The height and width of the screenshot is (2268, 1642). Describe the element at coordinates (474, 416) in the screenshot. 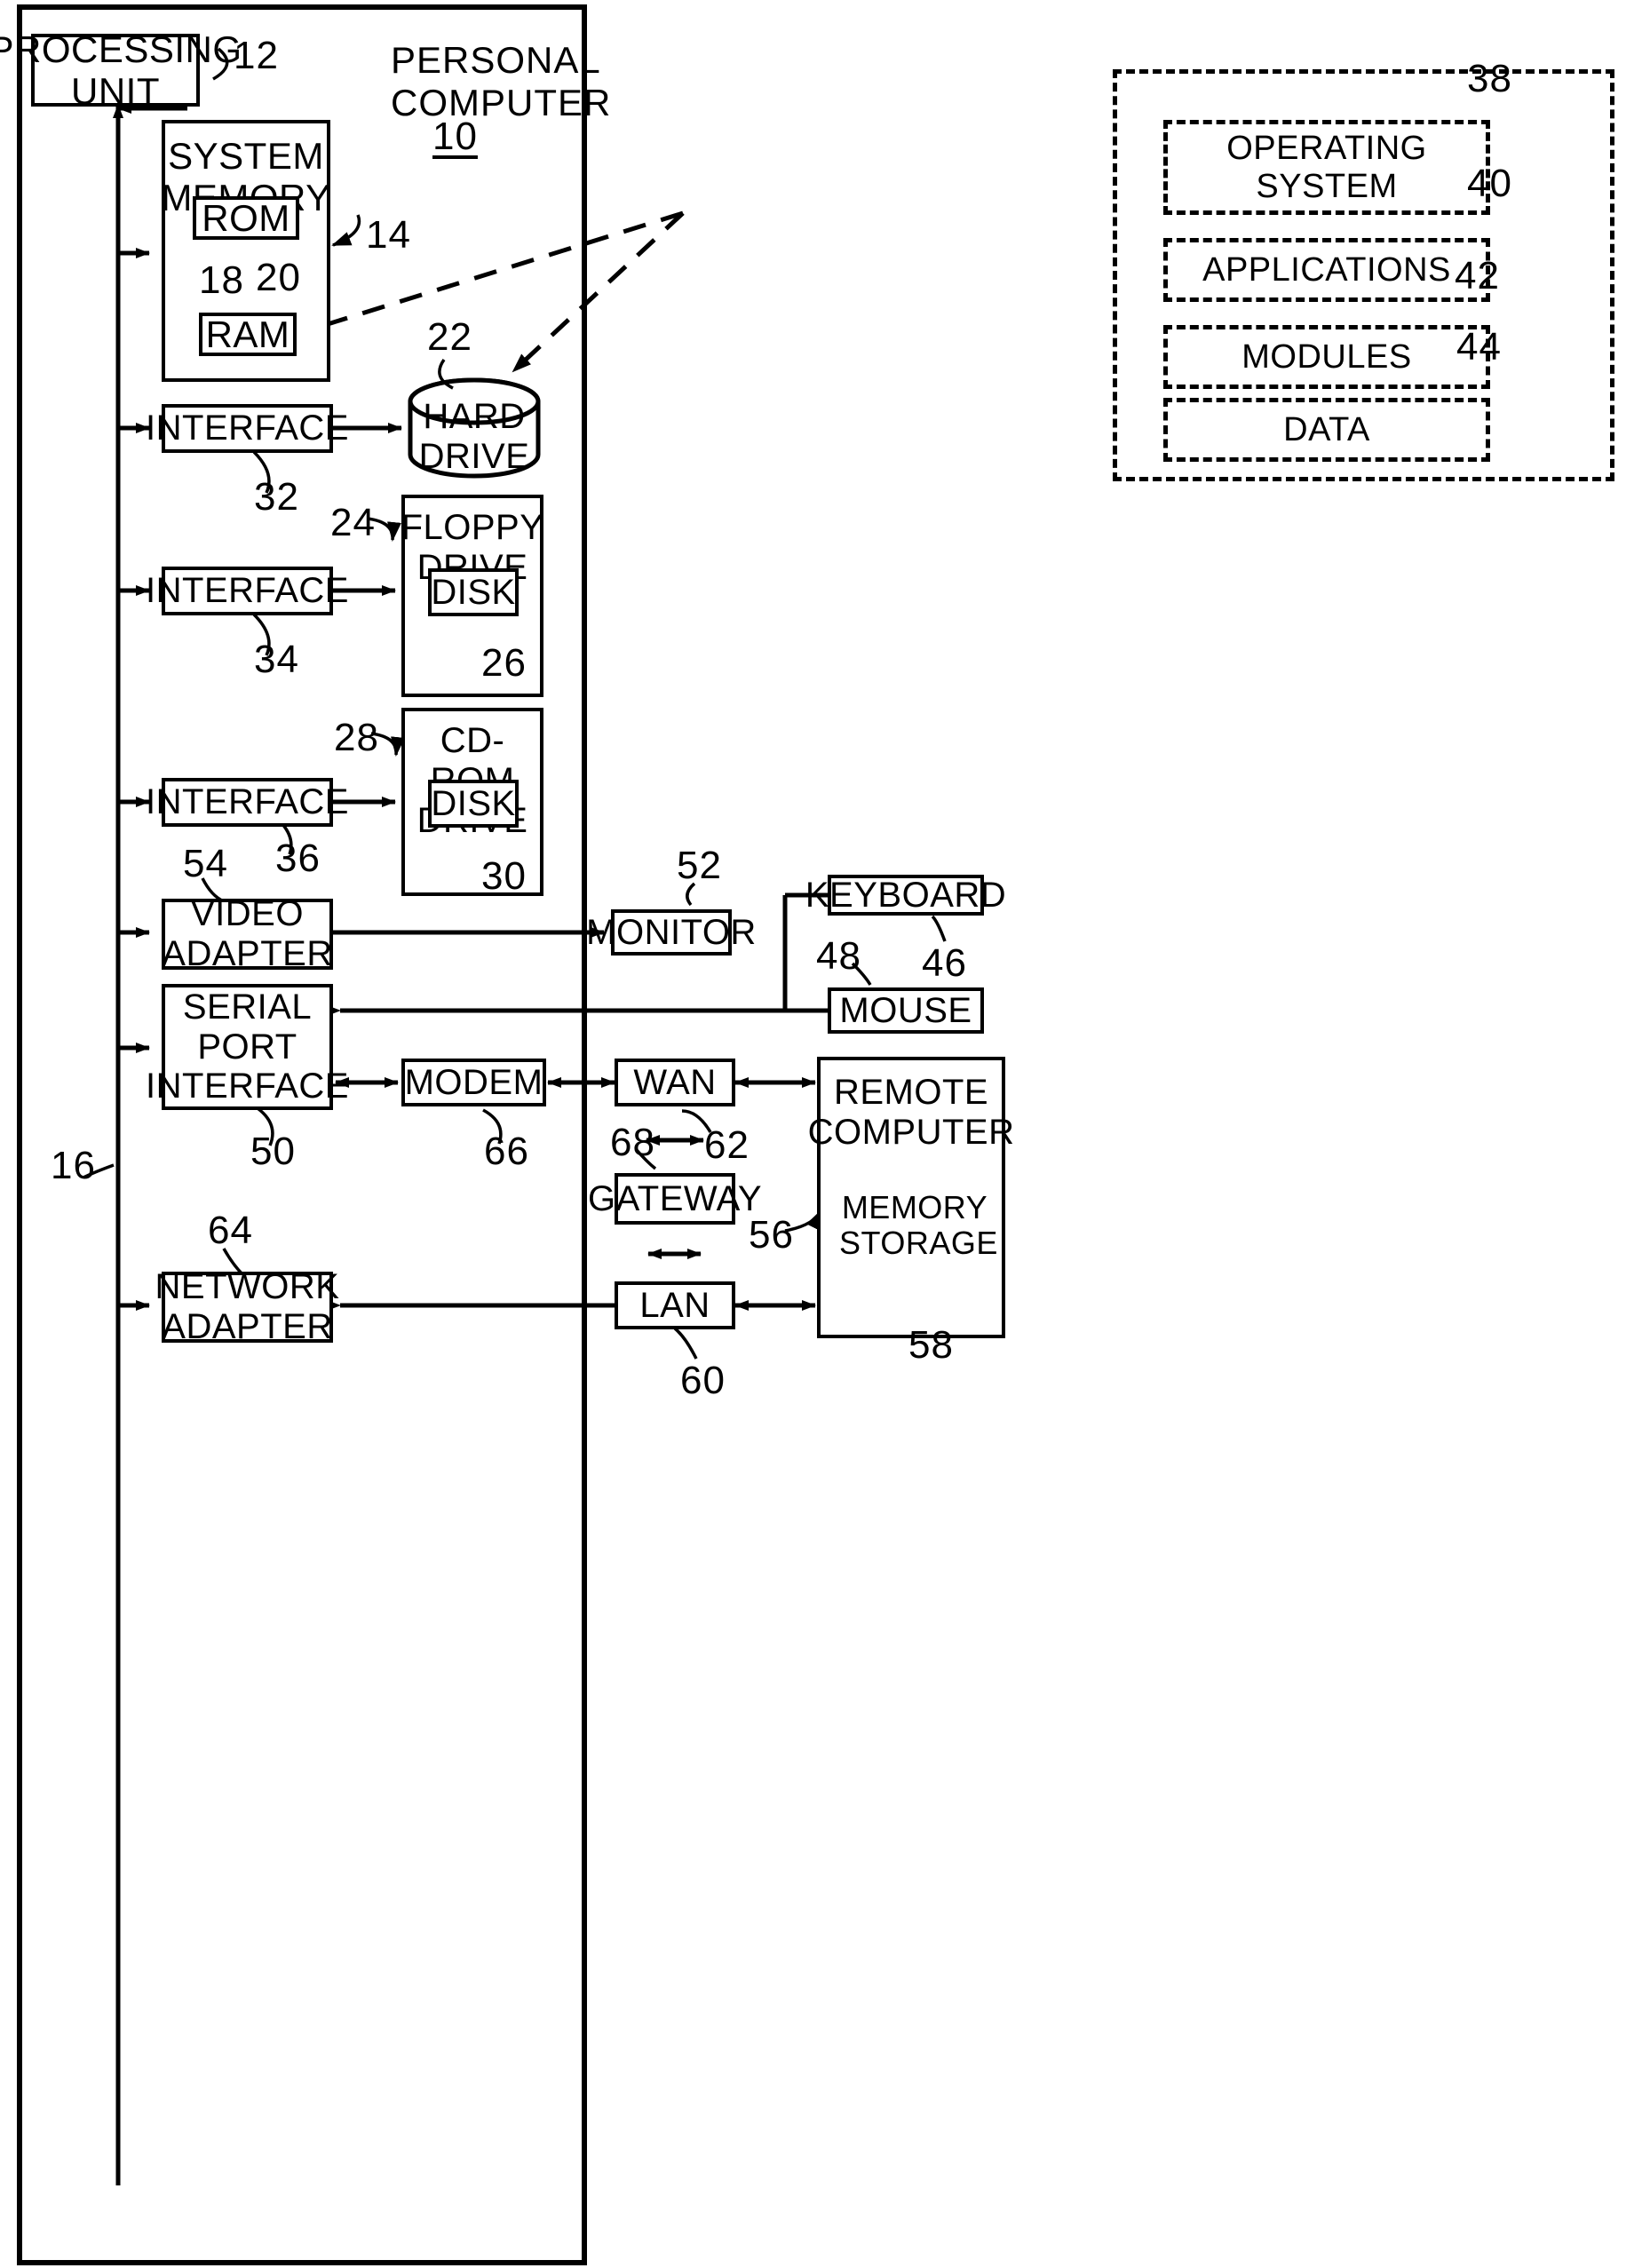

I see `hard-drive-label-1: HARD` at that location.